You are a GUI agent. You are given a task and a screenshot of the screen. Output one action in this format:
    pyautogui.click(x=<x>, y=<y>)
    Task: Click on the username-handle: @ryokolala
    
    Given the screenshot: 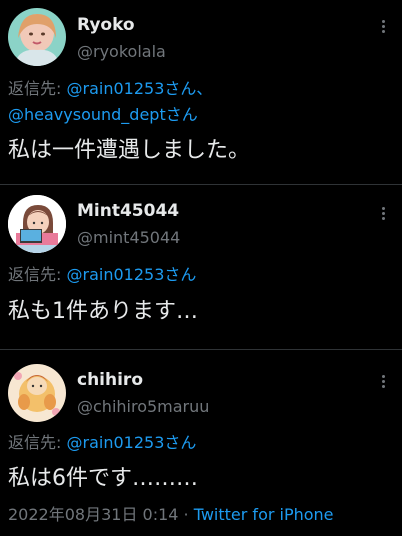 What is the action you would take?
    pyautogui.click(x=121, y=51)
    